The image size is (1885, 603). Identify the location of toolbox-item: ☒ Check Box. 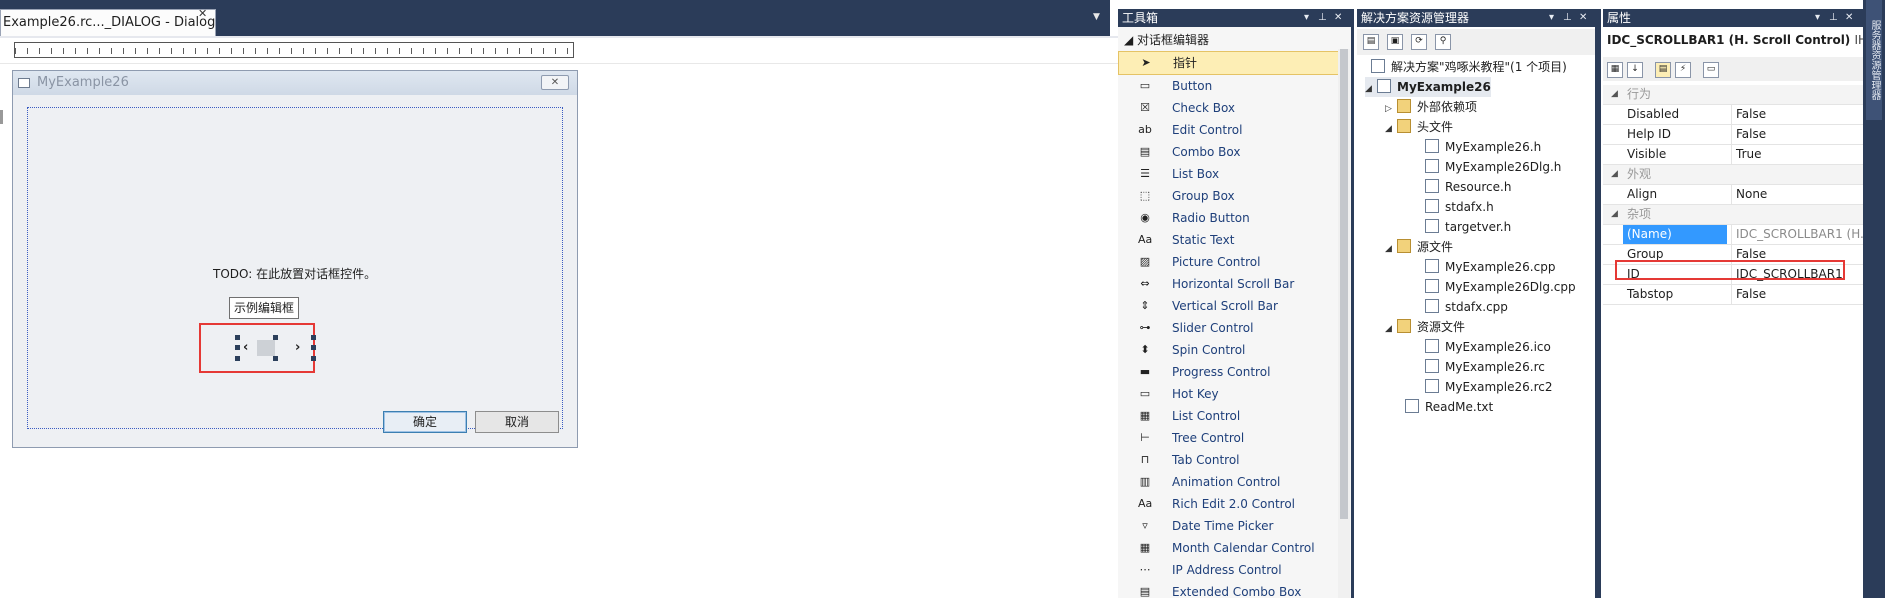
(1229, 108).